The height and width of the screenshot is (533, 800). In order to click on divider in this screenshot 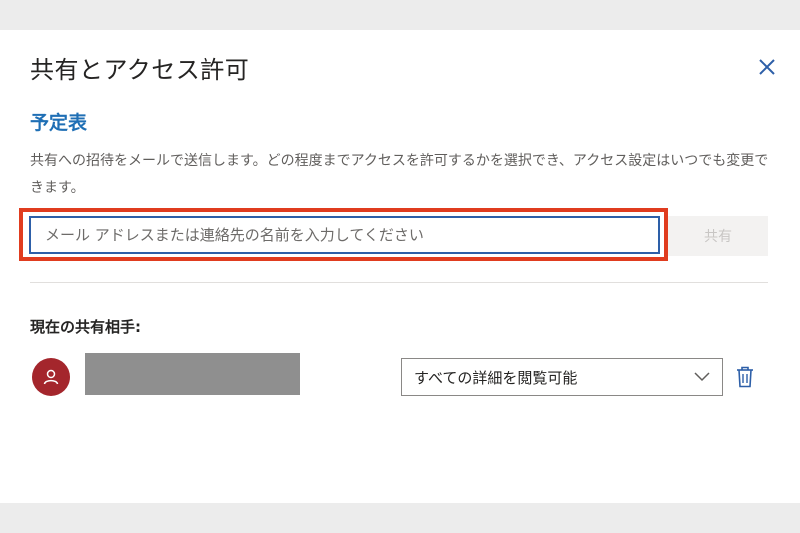, I will do `click(399, 282)`.